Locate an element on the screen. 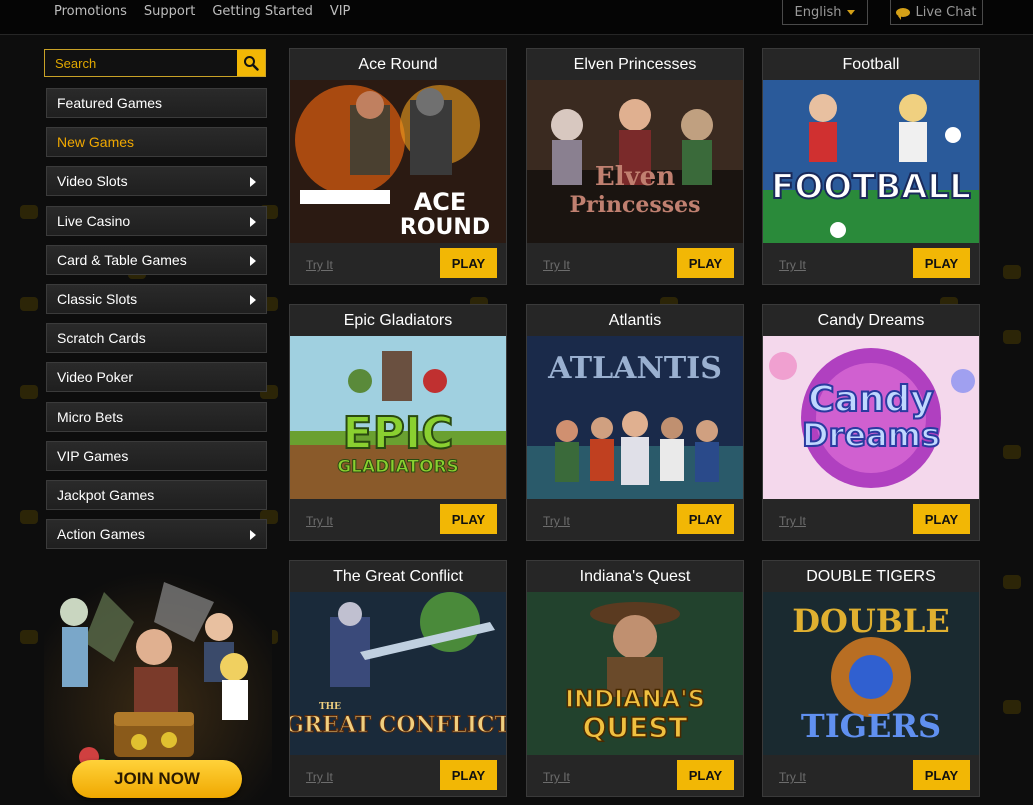 This screenshot has height=805, width=1033. search-input is located at coordinates (140, 63).